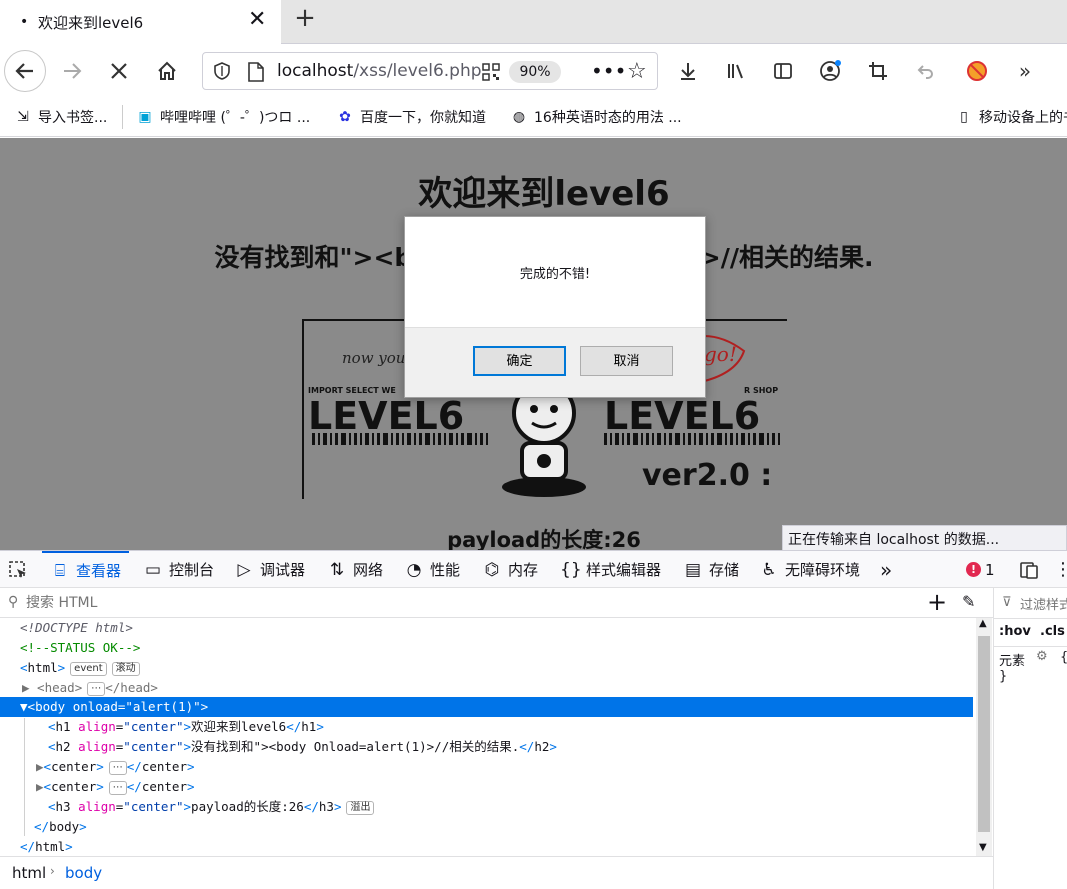 Image resolution: width=1067 pixels, height=889 pixels. I want to click on extension-button, so click(977, 71).